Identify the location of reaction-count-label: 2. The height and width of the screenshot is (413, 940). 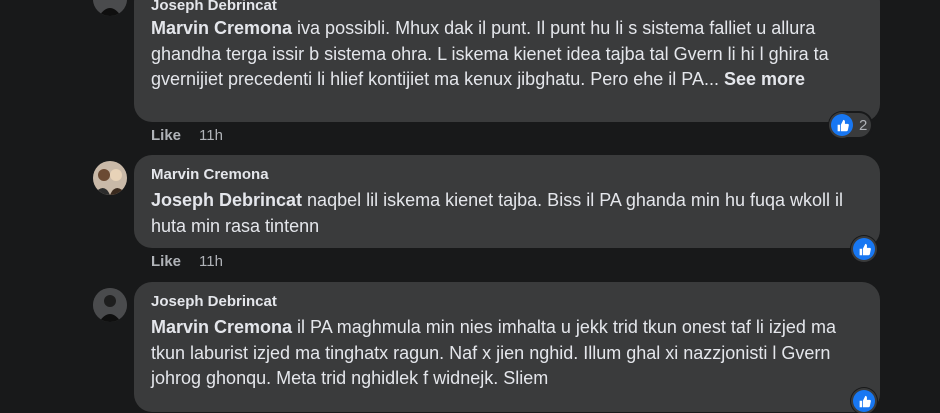
(863, 125).